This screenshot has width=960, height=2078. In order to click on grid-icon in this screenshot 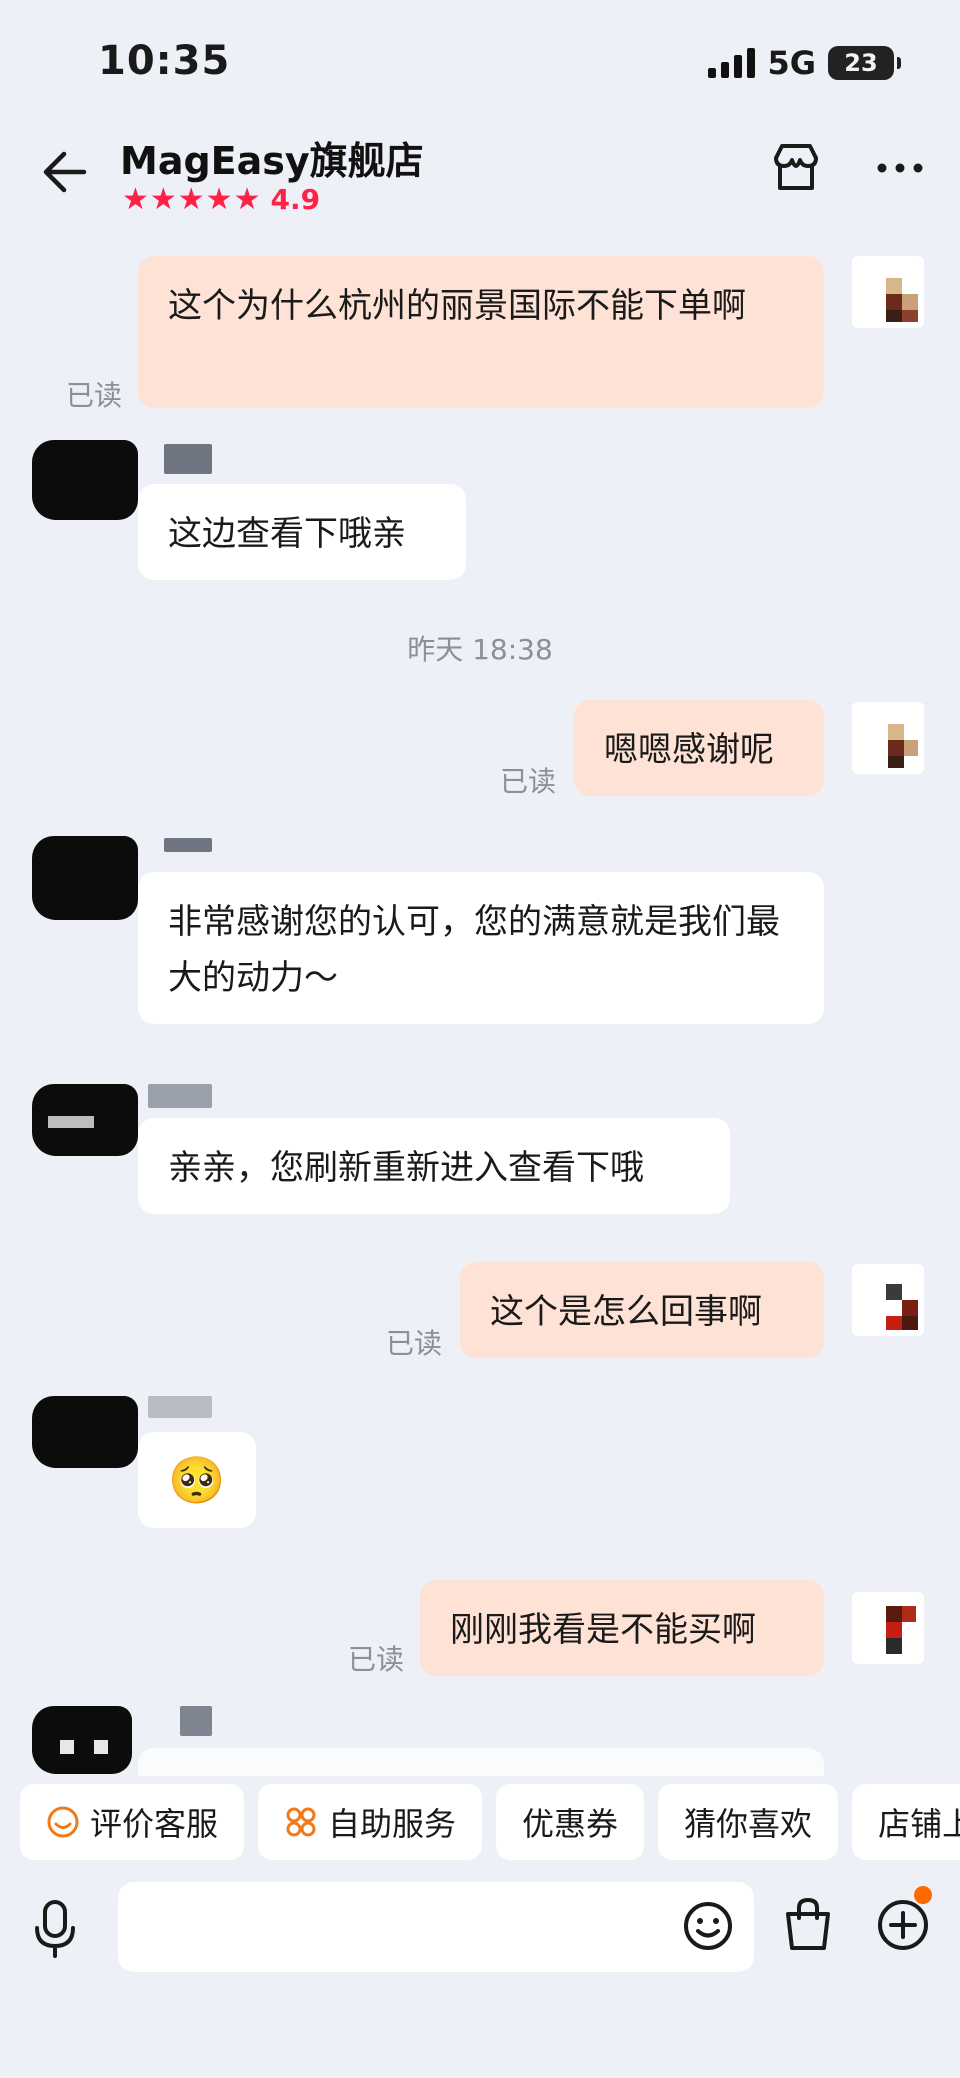, I will do `click(301, 1822)`.